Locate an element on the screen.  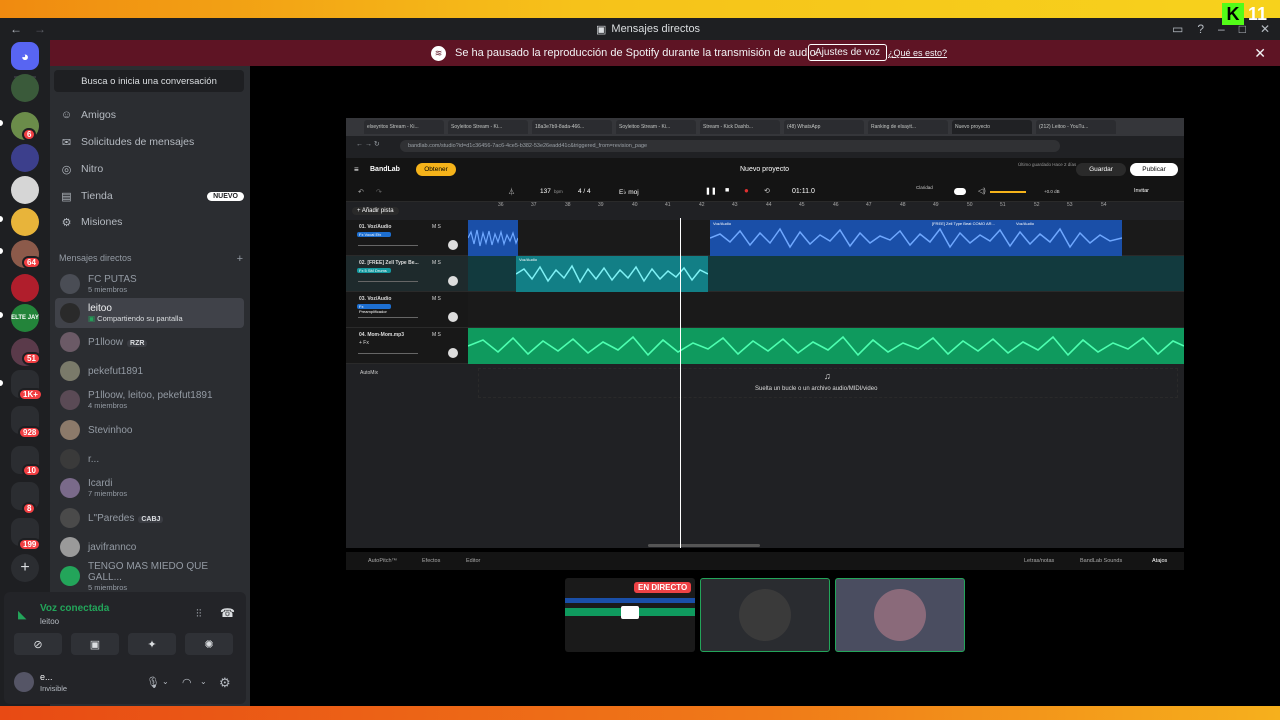
nav-item-shop: ▤ Tienda NUEVO is located at coordinates (152, 196).